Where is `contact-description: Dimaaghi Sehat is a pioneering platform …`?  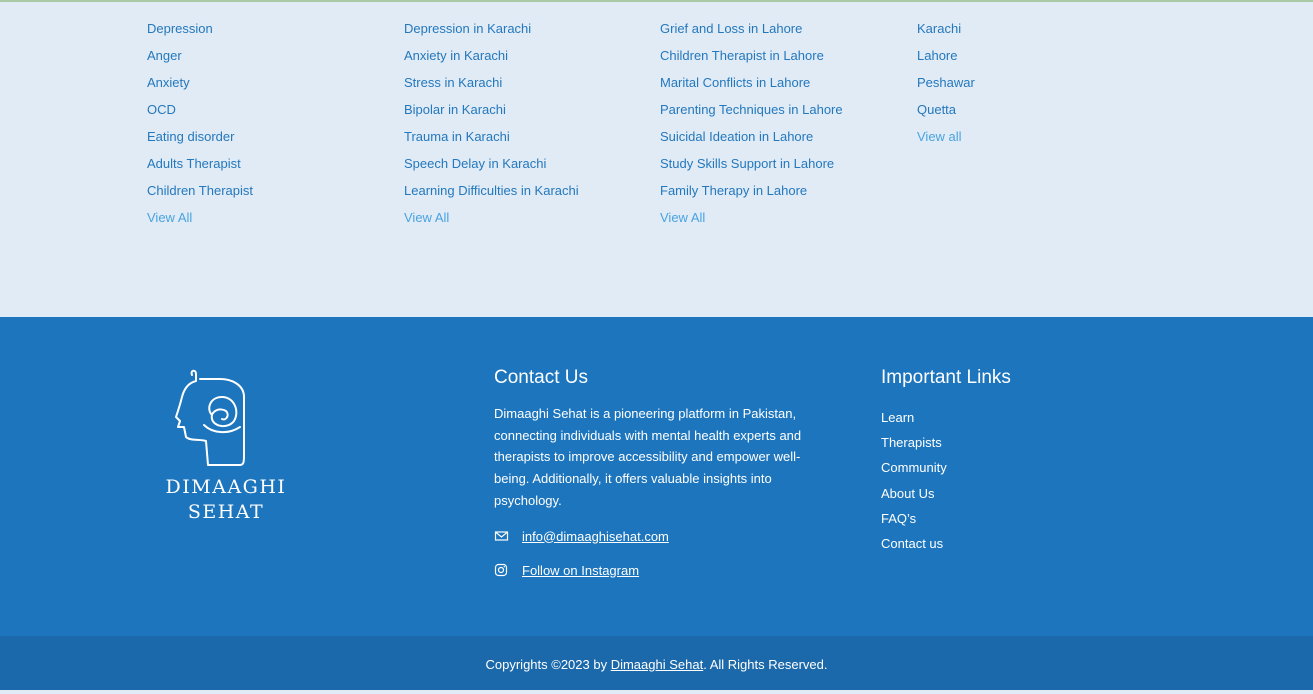
contact-description: Dimaaghi Sehat is a pioneering platform … is located at coordinates (648, 457).